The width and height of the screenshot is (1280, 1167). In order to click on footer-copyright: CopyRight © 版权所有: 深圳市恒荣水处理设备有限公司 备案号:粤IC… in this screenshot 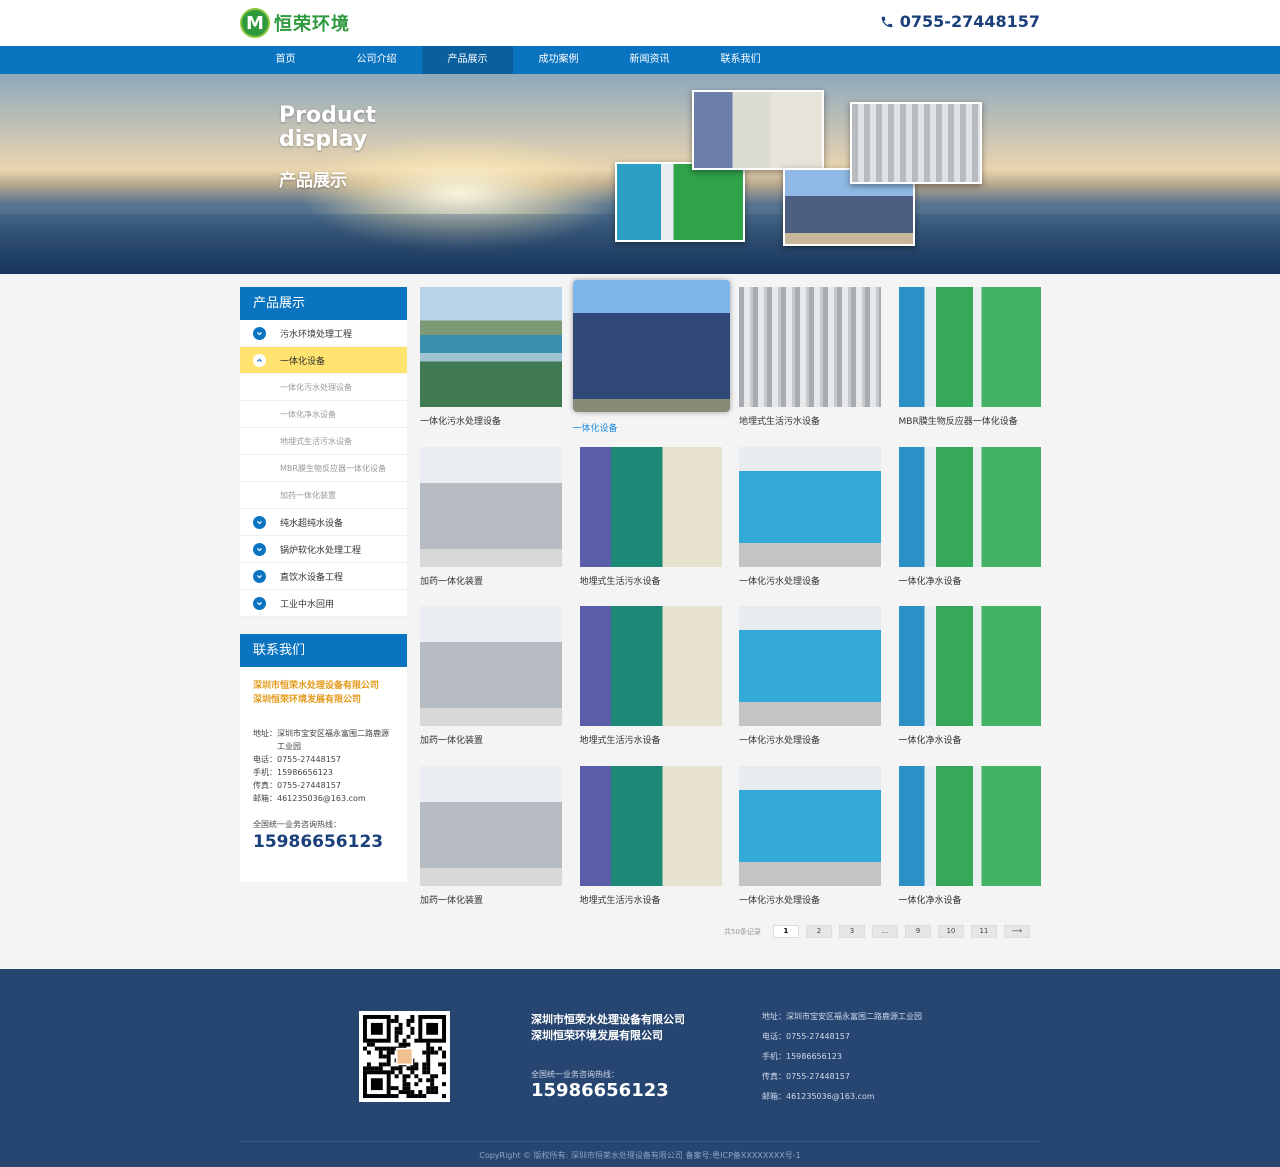, I will do `click(640, 1155)`.